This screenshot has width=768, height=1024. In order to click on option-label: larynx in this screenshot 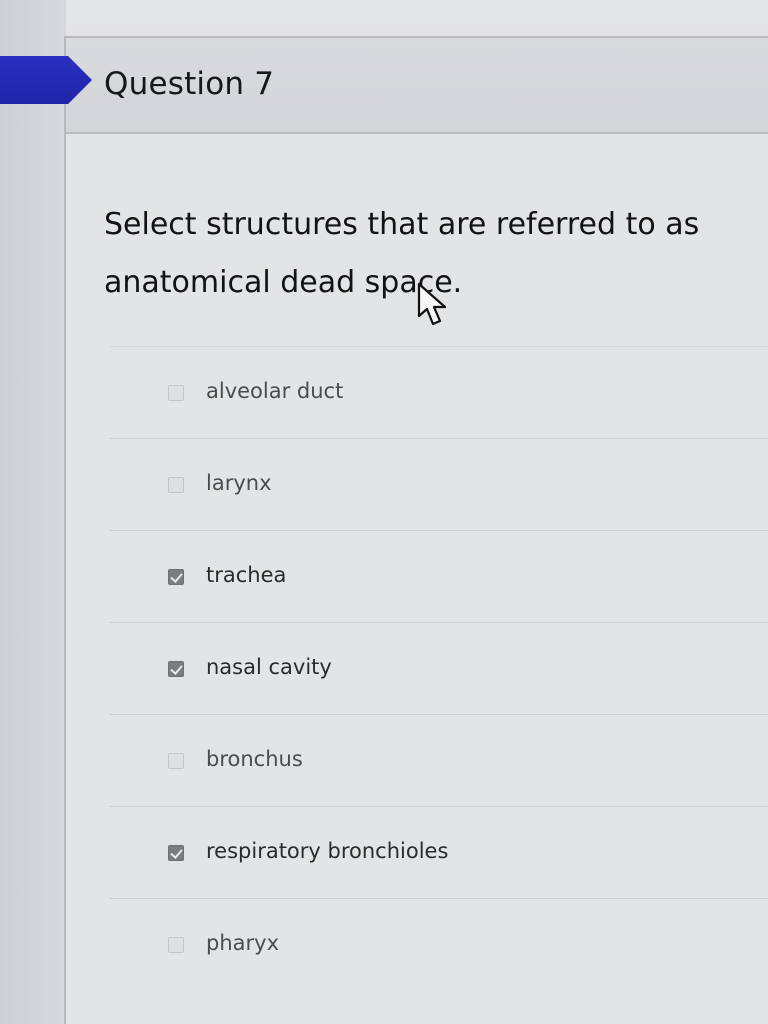, I will do `click(239, 483)`.